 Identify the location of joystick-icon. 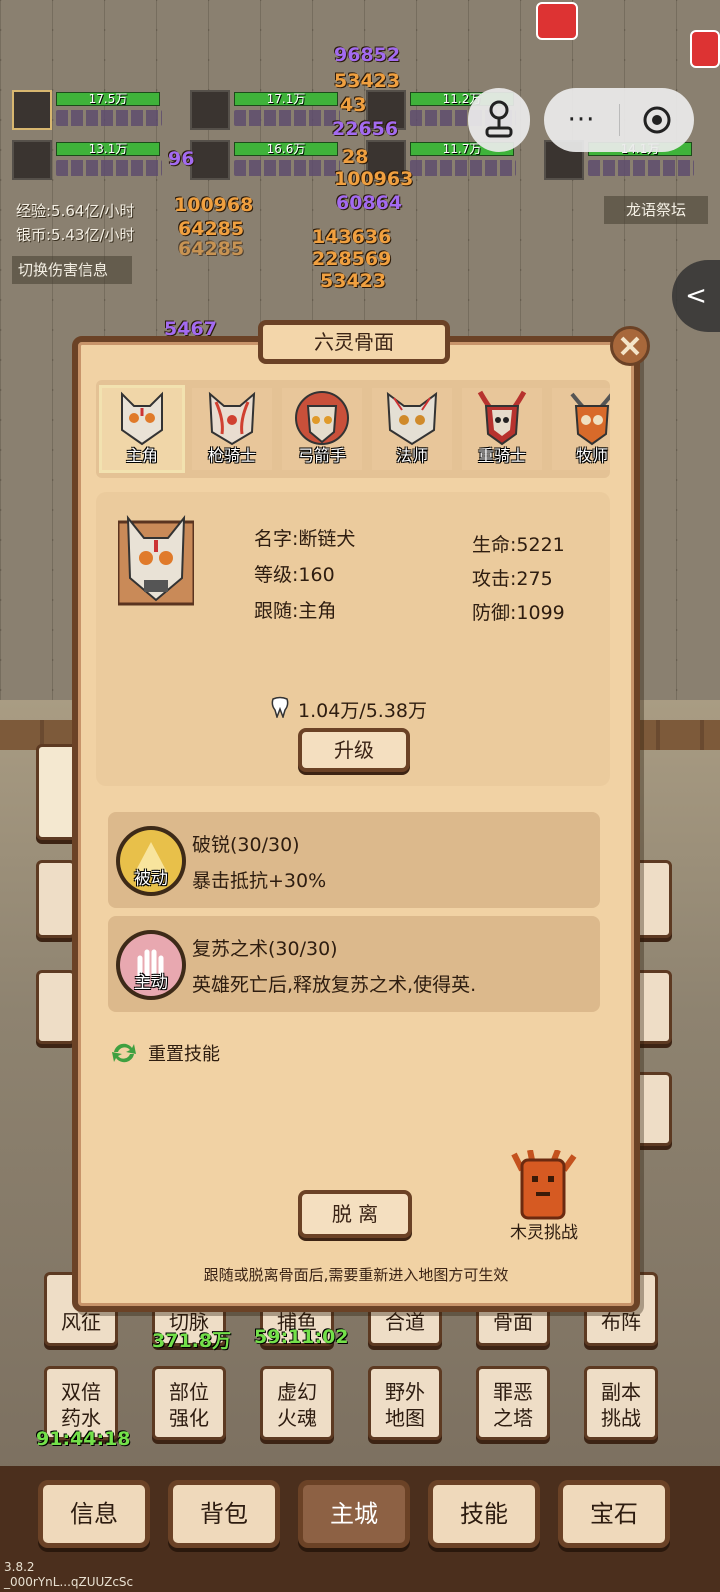
(499, 119).